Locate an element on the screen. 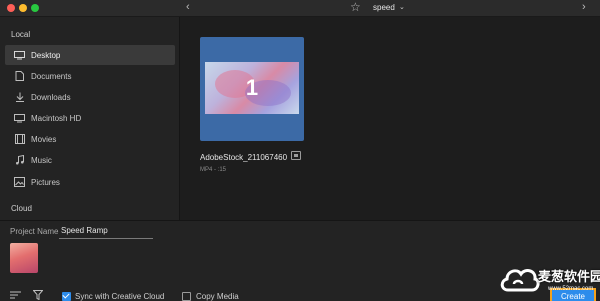 The width and height of the screenshot is (600, 301). sync-checkbox-label: Sync with Creative Cloud is located at coordinates (120, 296).